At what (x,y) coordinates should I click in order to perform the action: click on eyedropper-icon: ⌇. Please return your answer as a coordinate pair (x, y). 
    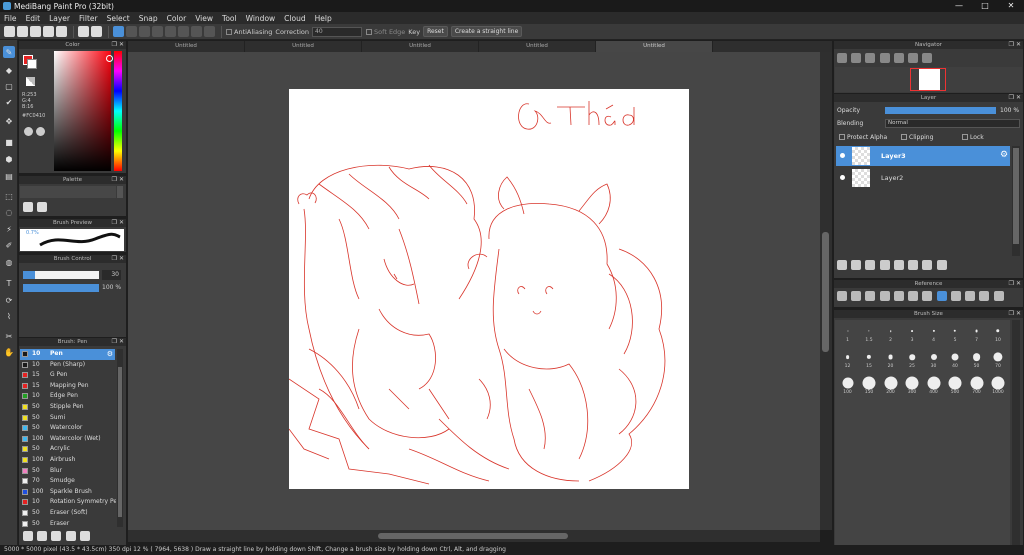
    Looking at the image, I should click on (9, 316).